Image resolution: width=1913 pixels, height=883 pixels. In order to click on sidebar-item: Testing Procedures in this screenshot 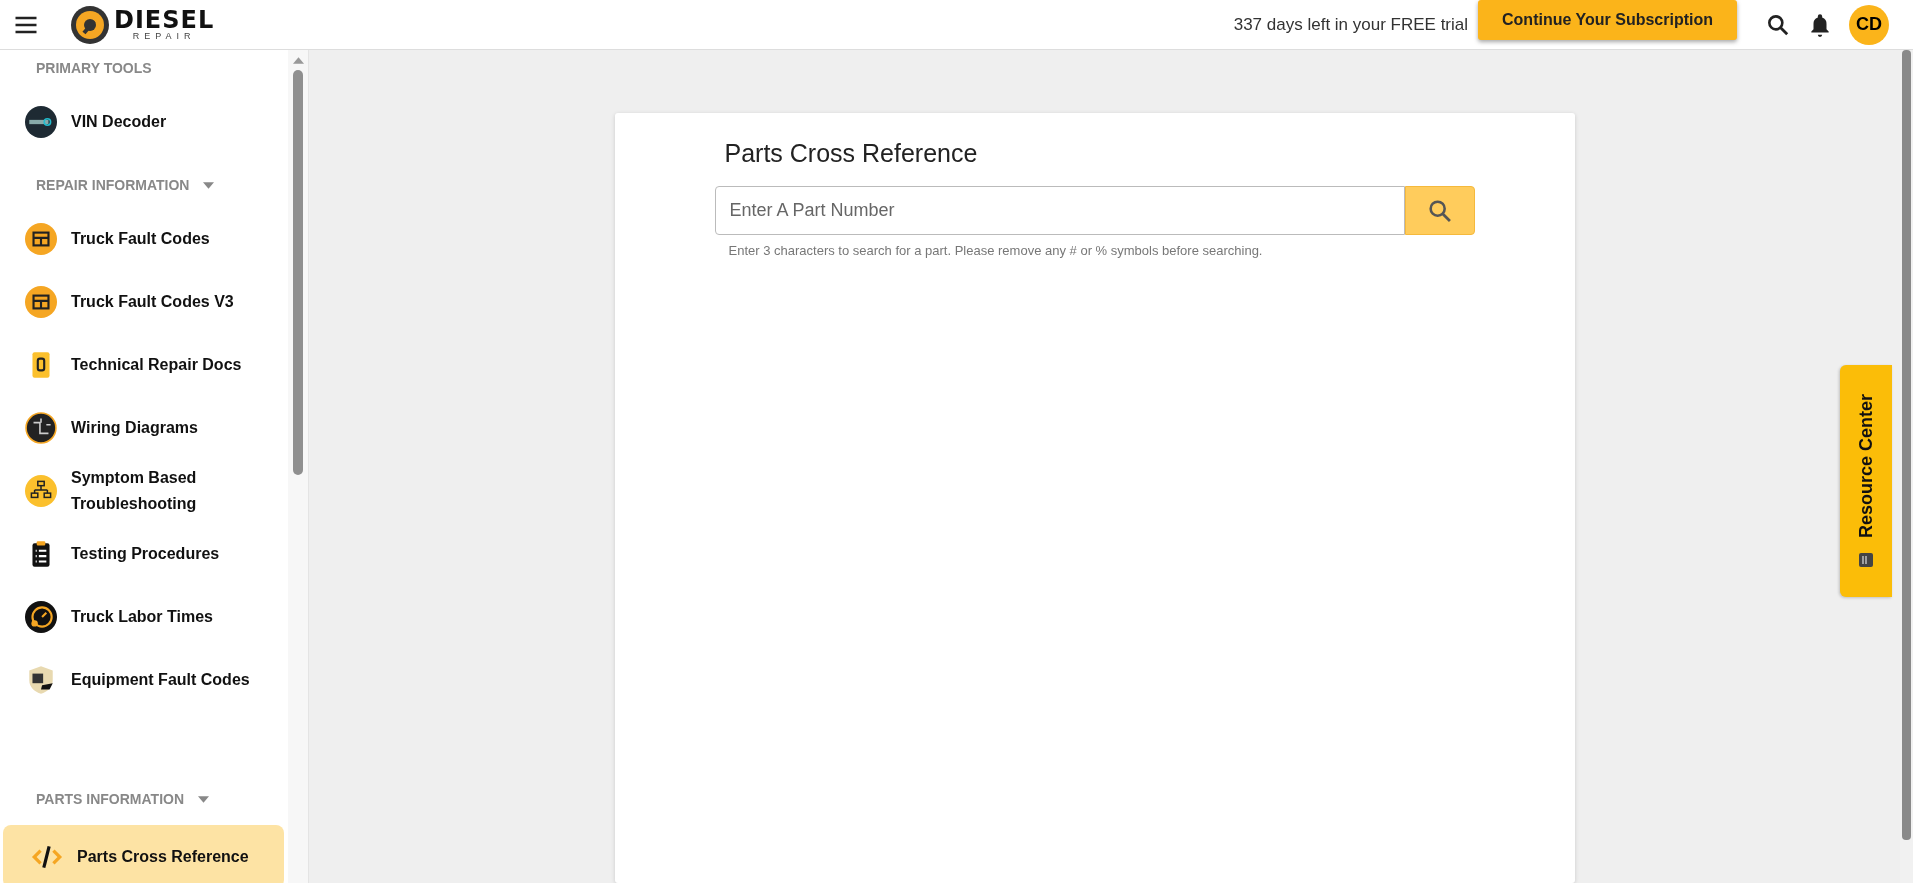, I will do `click(143, 553)`.